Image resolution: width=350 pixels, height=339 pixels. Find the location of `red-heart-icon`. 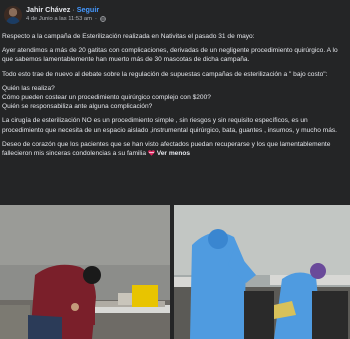

red-heart-icon is located at coordinates (151, 153).